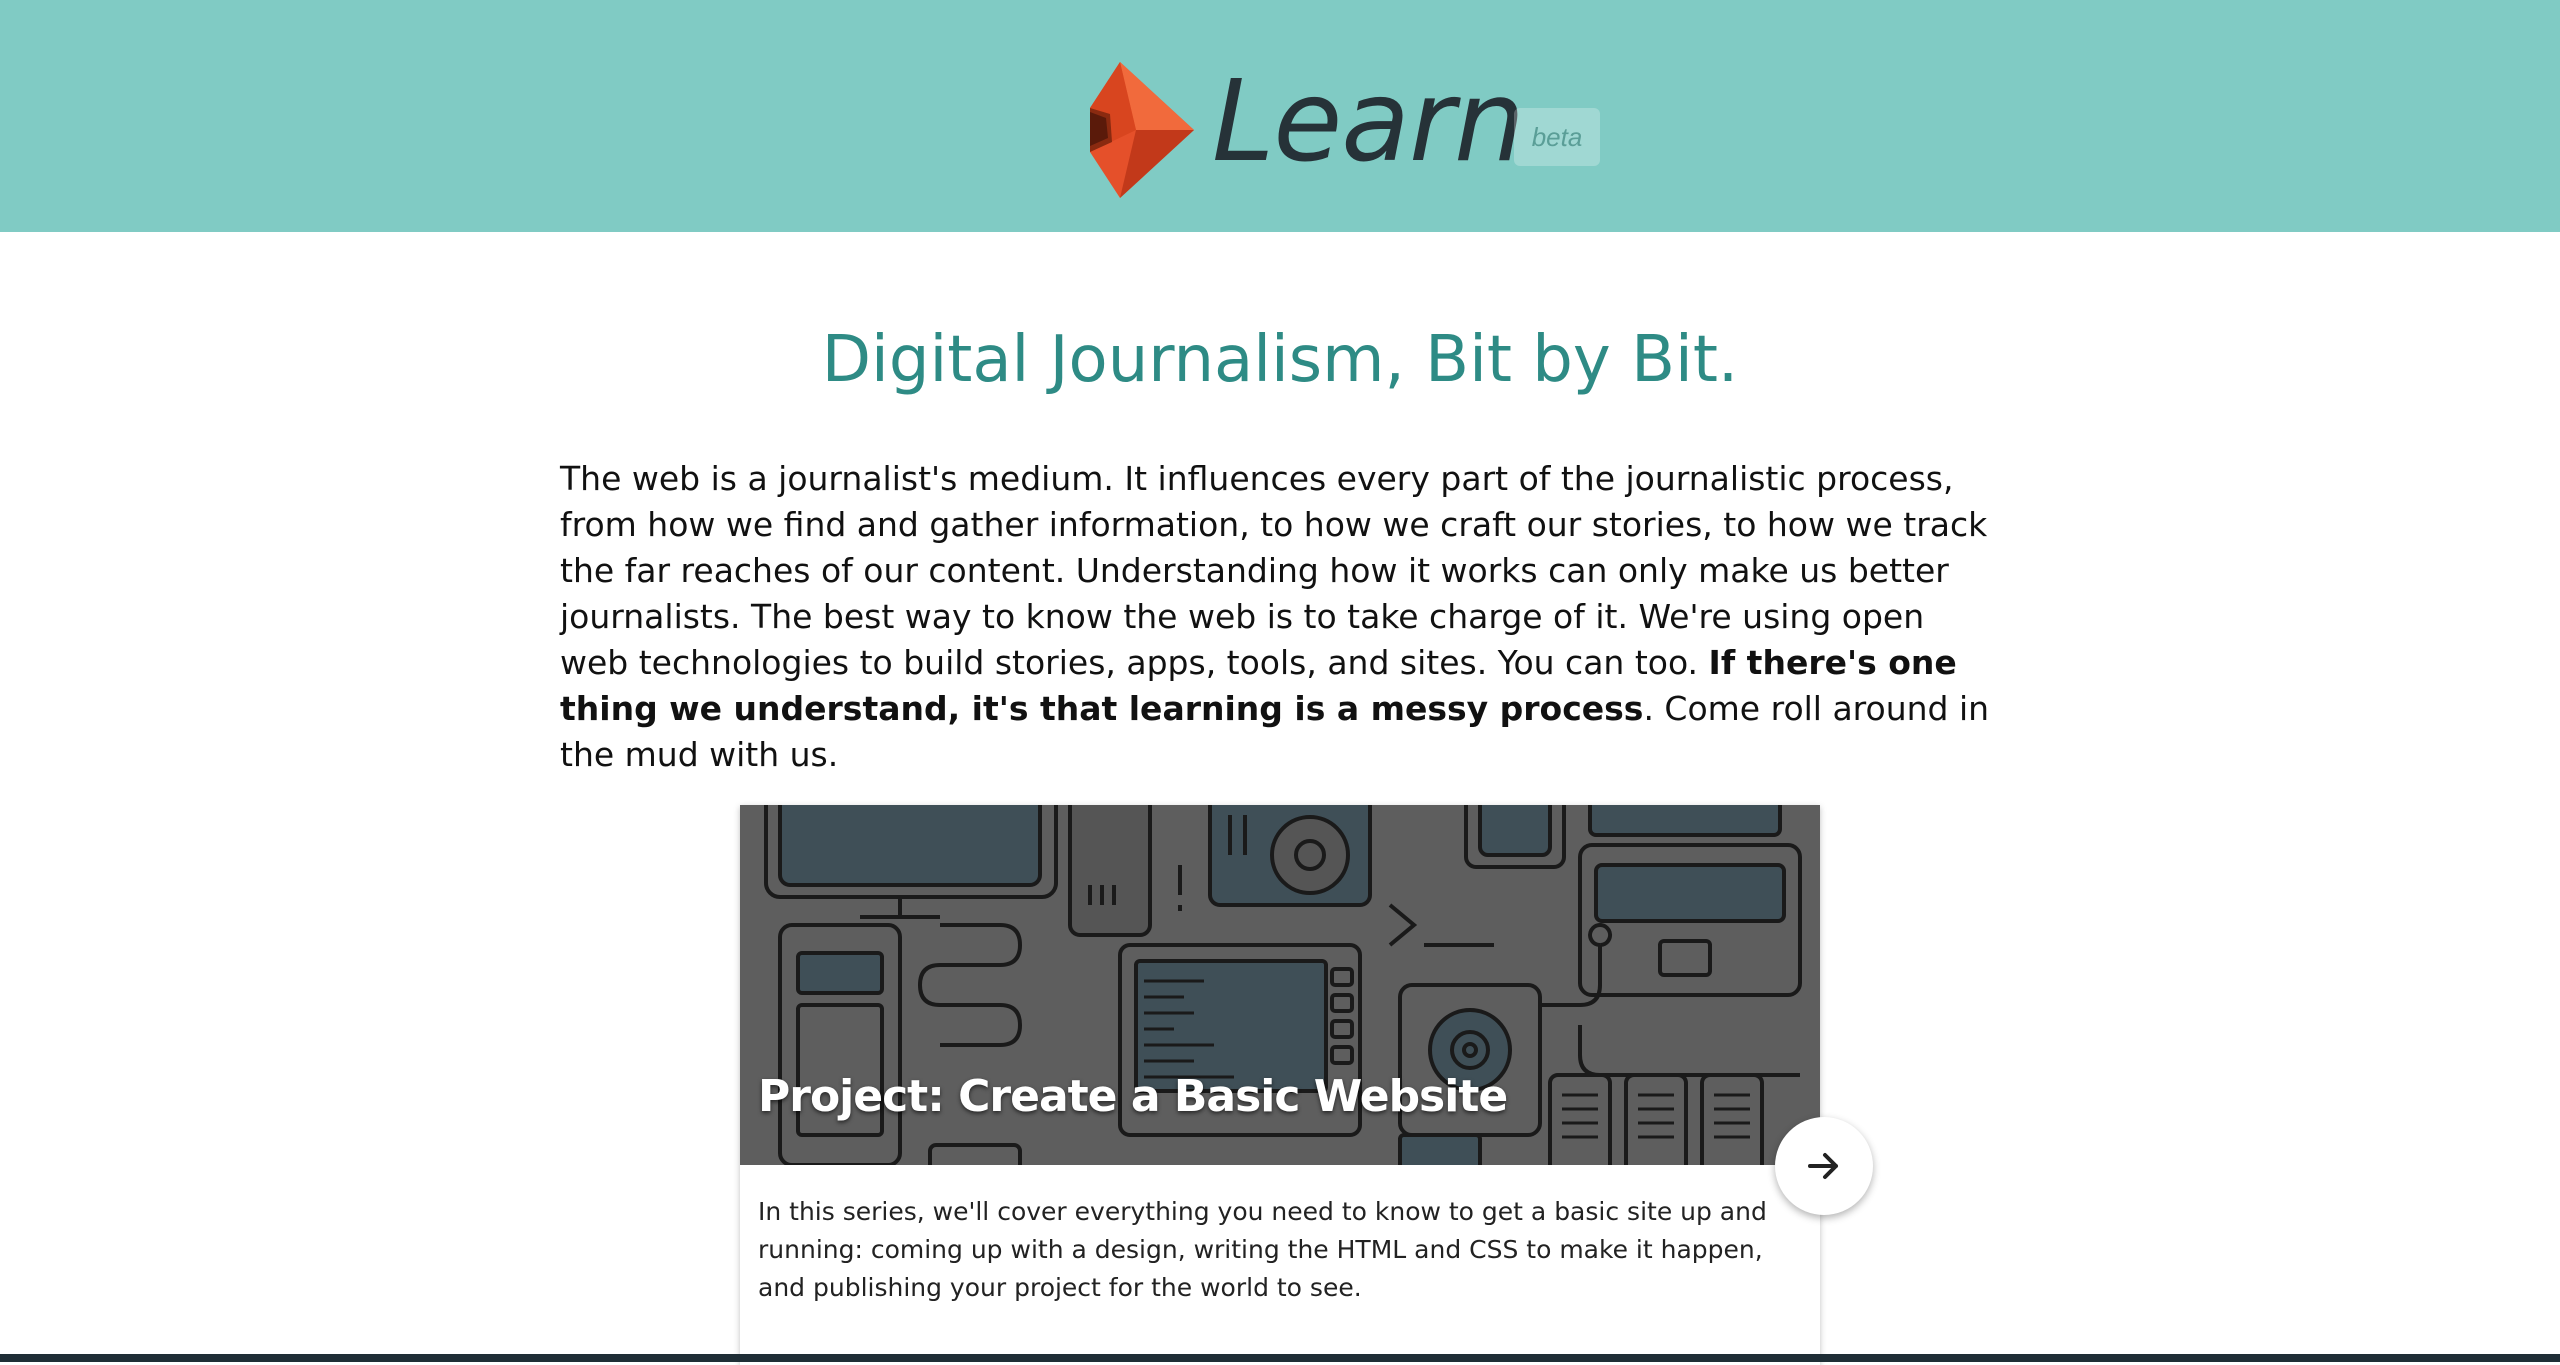 The image size is (2560, 1365). What do you see at coordinates (1133, 1097) in the screenshot?
I see `card-title: Project: Create a Basic Website` at bounding box center [1133, 1097].